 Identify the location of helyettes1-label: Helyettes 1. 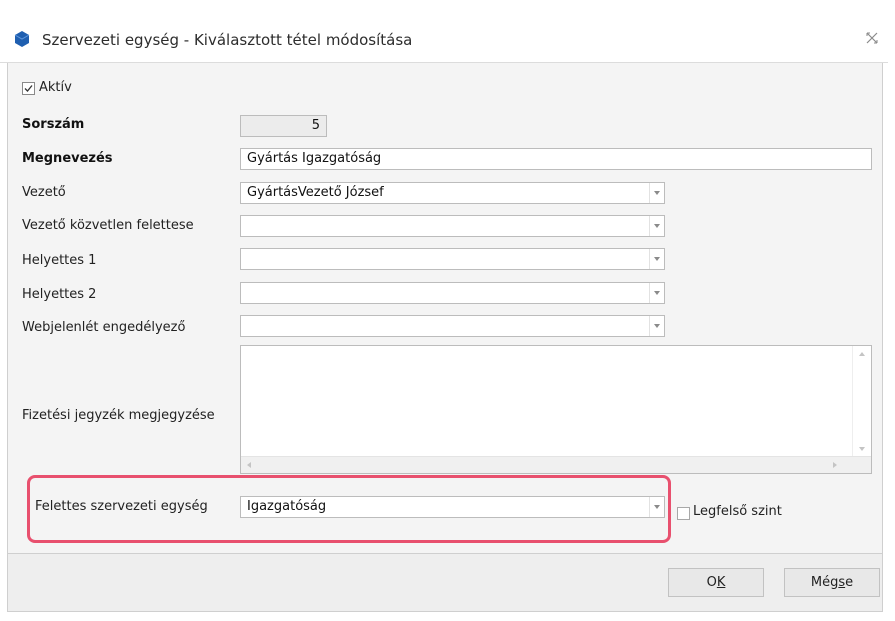
(59, 260).